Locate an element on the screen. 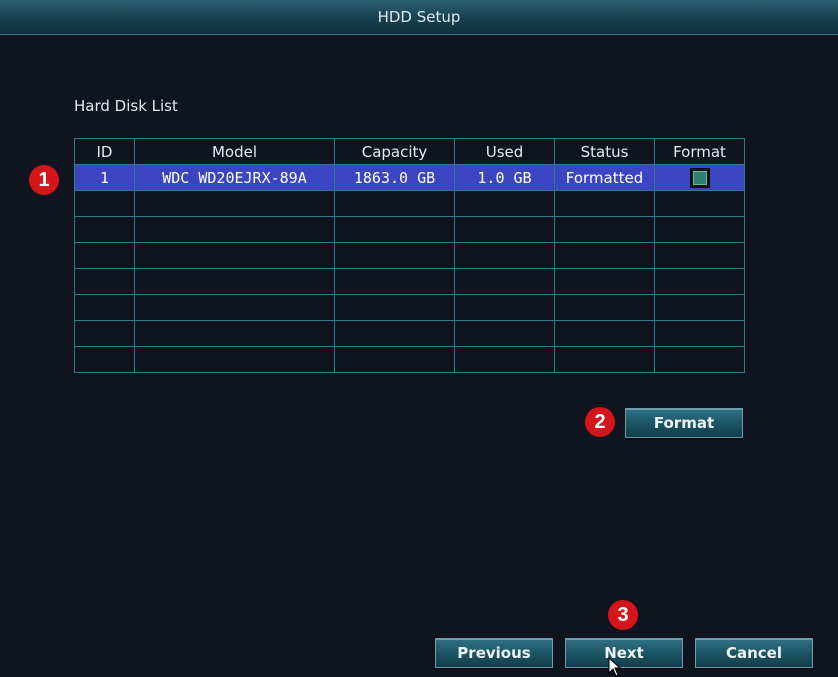 The width and height of the screenshot is (838, 677). cell-format is located at coordinates (699, 177).